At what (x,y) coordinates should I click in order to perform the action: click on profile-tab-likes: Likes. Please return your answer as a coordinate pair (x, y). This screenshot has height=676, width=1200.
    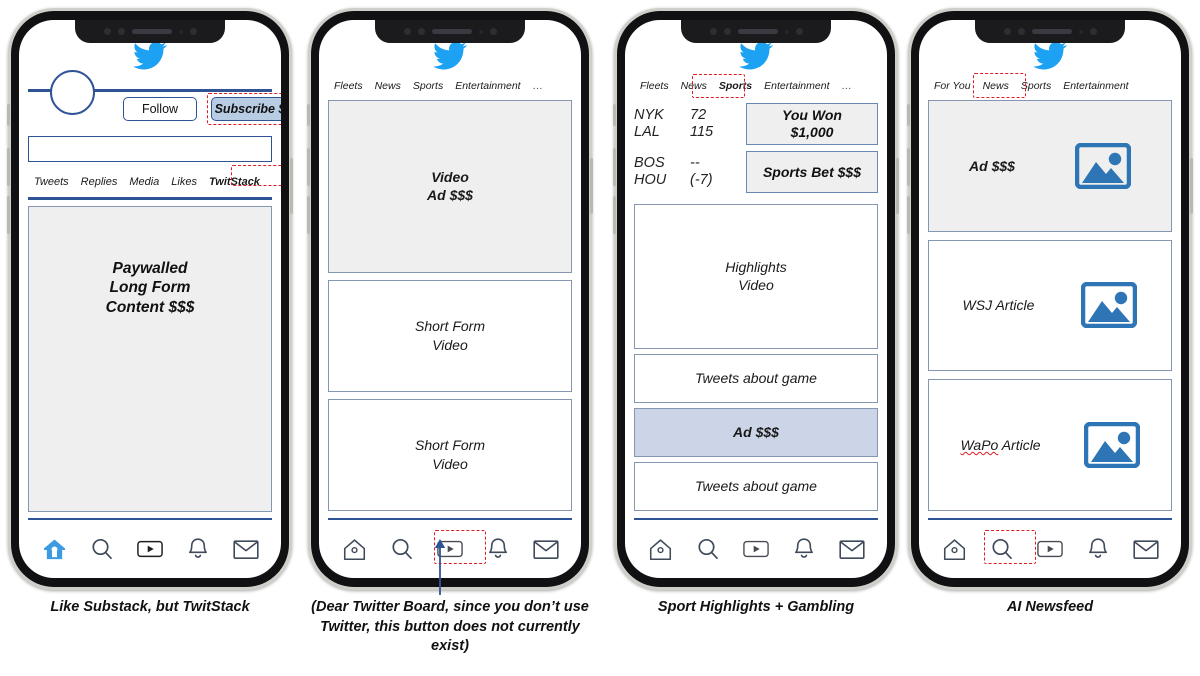
    Looking at the image, I should click on (184, 182).